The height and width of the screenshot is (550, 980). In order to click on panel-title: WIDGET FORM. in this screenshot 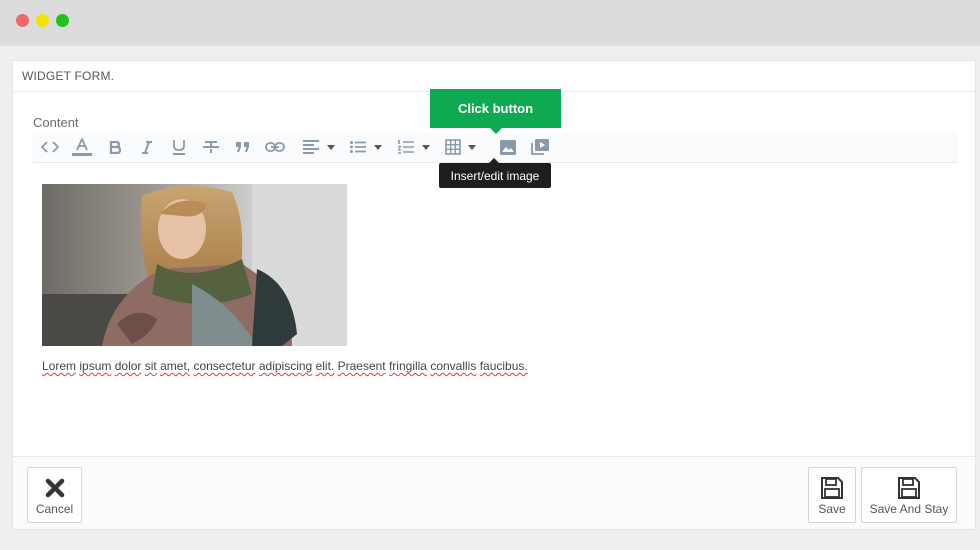, I will do `click(494, 76)`.